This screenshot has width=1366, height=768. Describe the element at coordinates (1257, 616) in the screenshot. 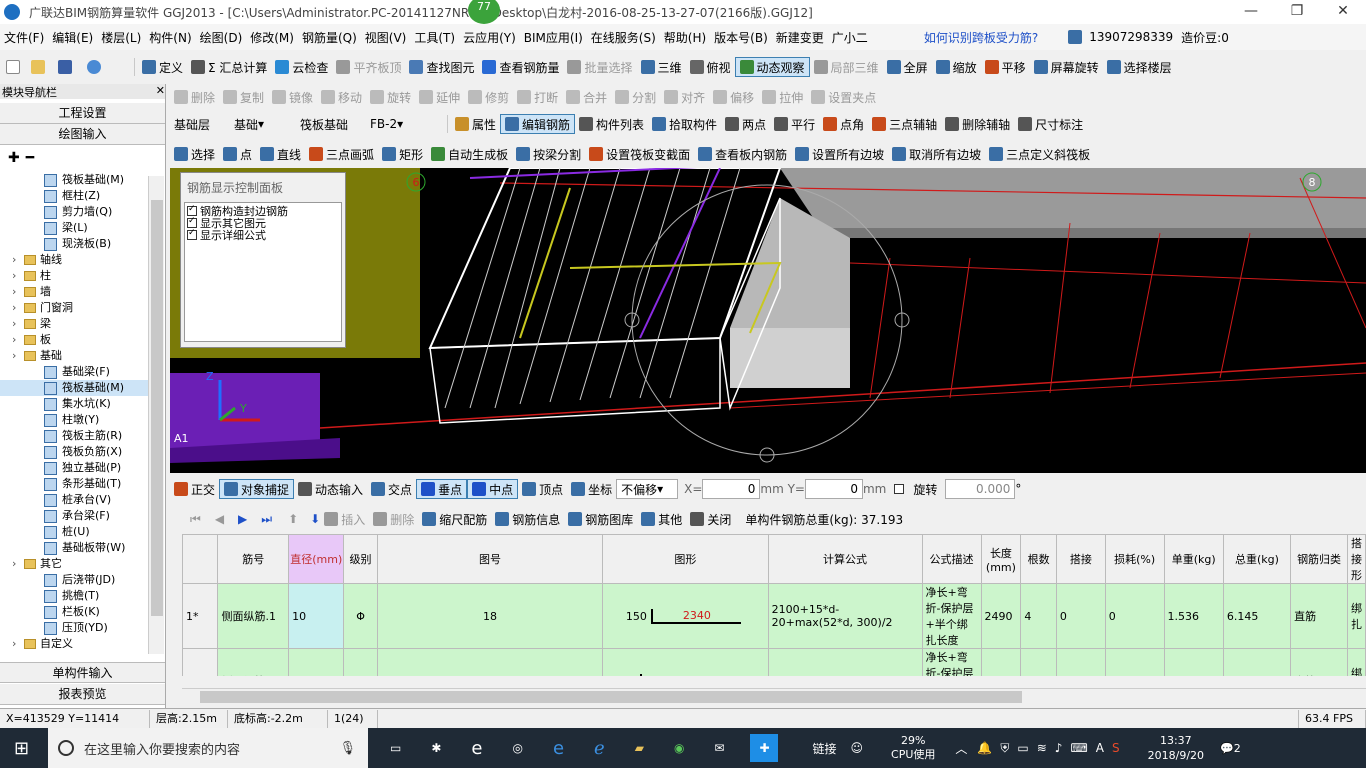

I see `table-cell: 6.145` at that location.